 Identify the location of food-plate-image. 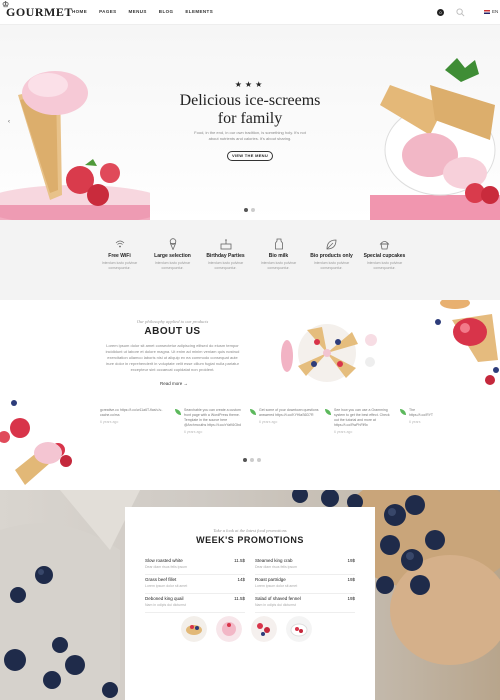
(329, 353).